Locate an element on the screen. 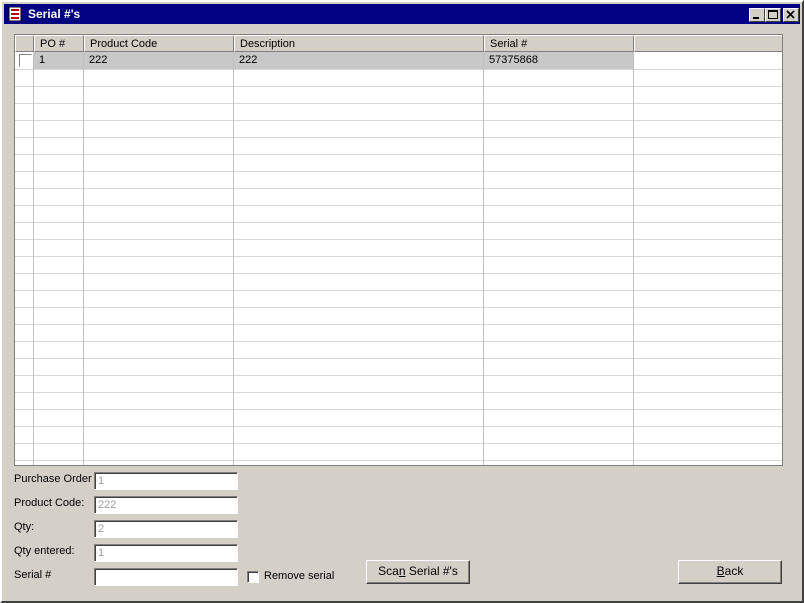 This screenshot has width=804, height=603. cell-po: 1 is located at coordinates (42, 60).